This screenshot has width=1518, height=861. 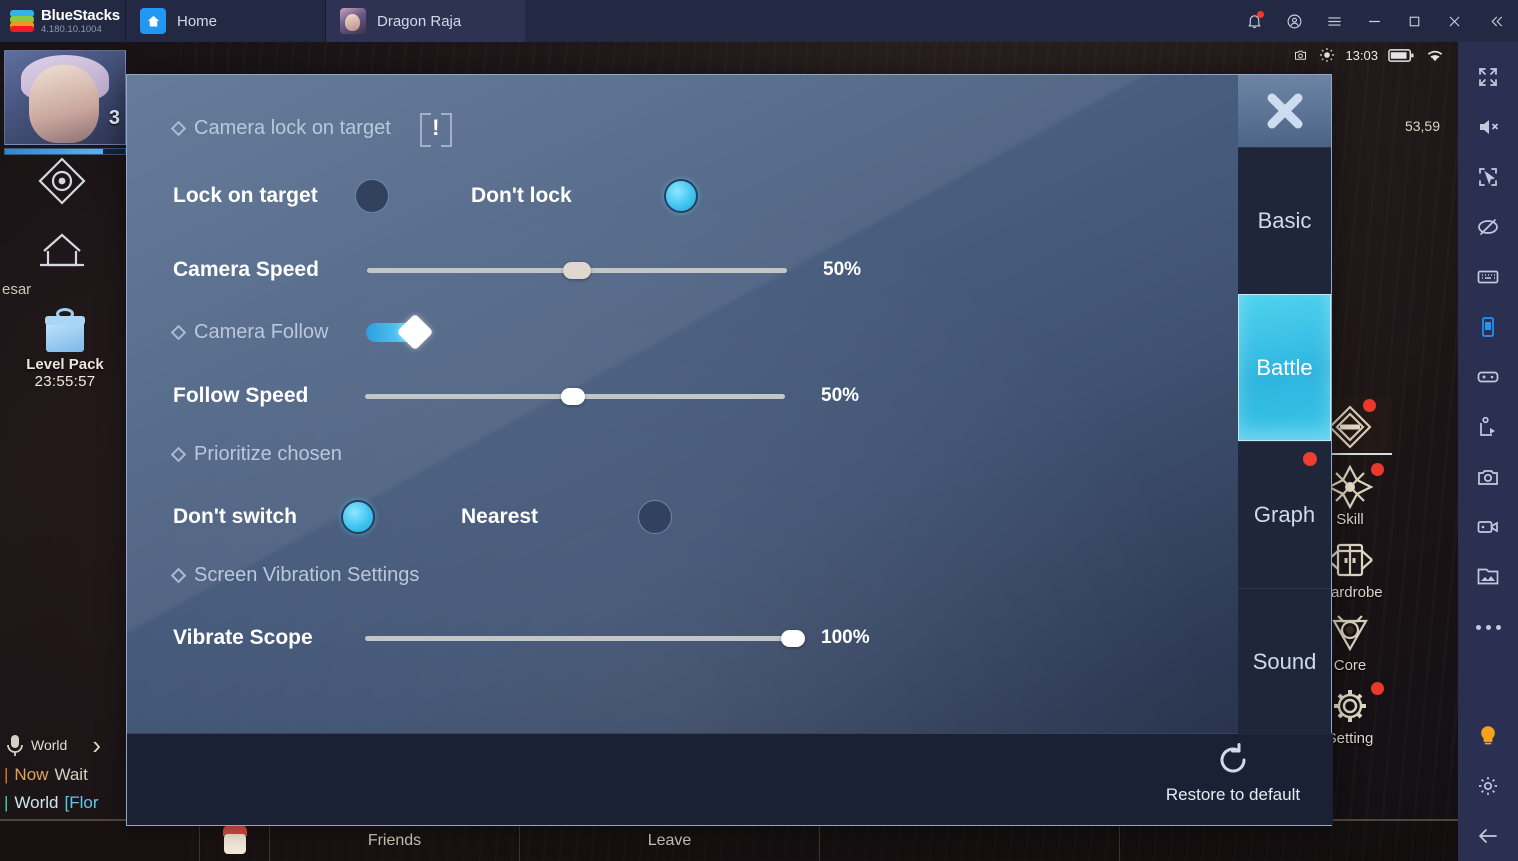 What do you see at coordinates (1233, 758) in the screenshot?
I see `refresh-icon` at bounding box center [1233, 758].